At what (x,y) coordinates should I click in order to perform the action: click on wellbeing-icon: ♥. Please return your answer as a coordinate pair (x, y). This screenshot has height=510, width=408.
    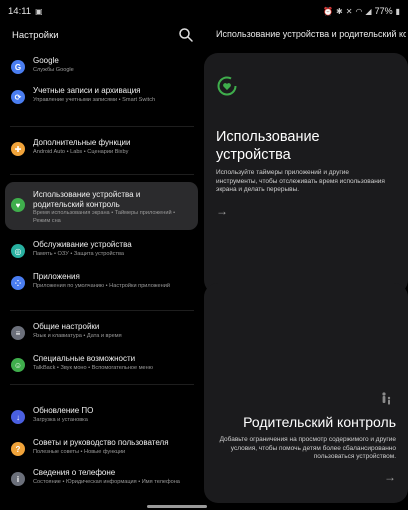
    Looking at the image, I should click on (18, 205).